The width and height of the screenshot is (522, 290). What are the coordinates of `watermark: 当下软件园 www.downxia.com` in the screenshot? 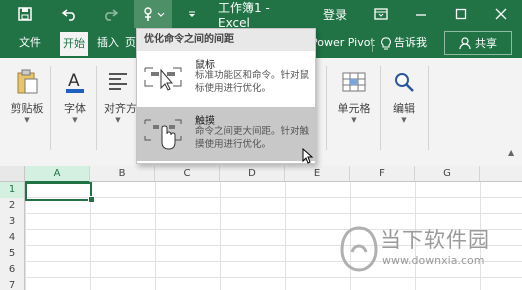 It's located at (430, 255).